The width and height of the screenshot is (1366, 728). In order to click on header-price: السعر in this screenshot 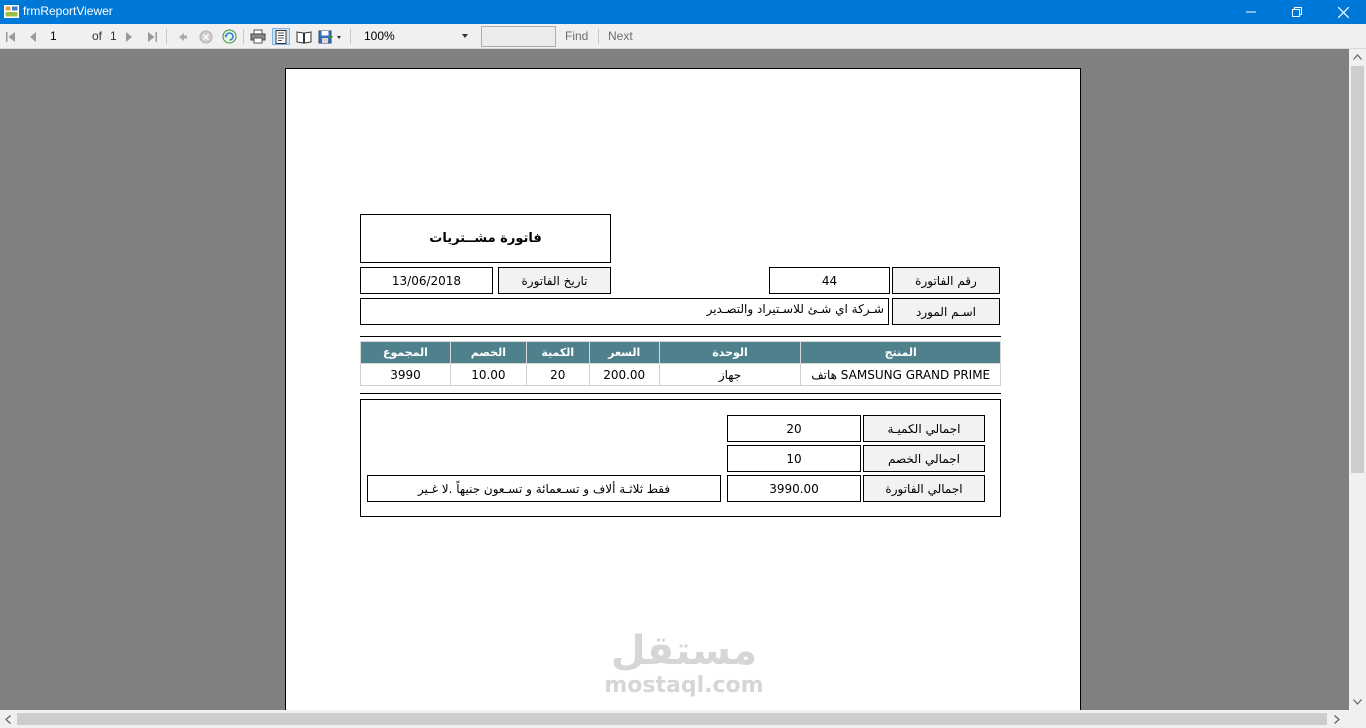, I will do `click(624, 352)`.